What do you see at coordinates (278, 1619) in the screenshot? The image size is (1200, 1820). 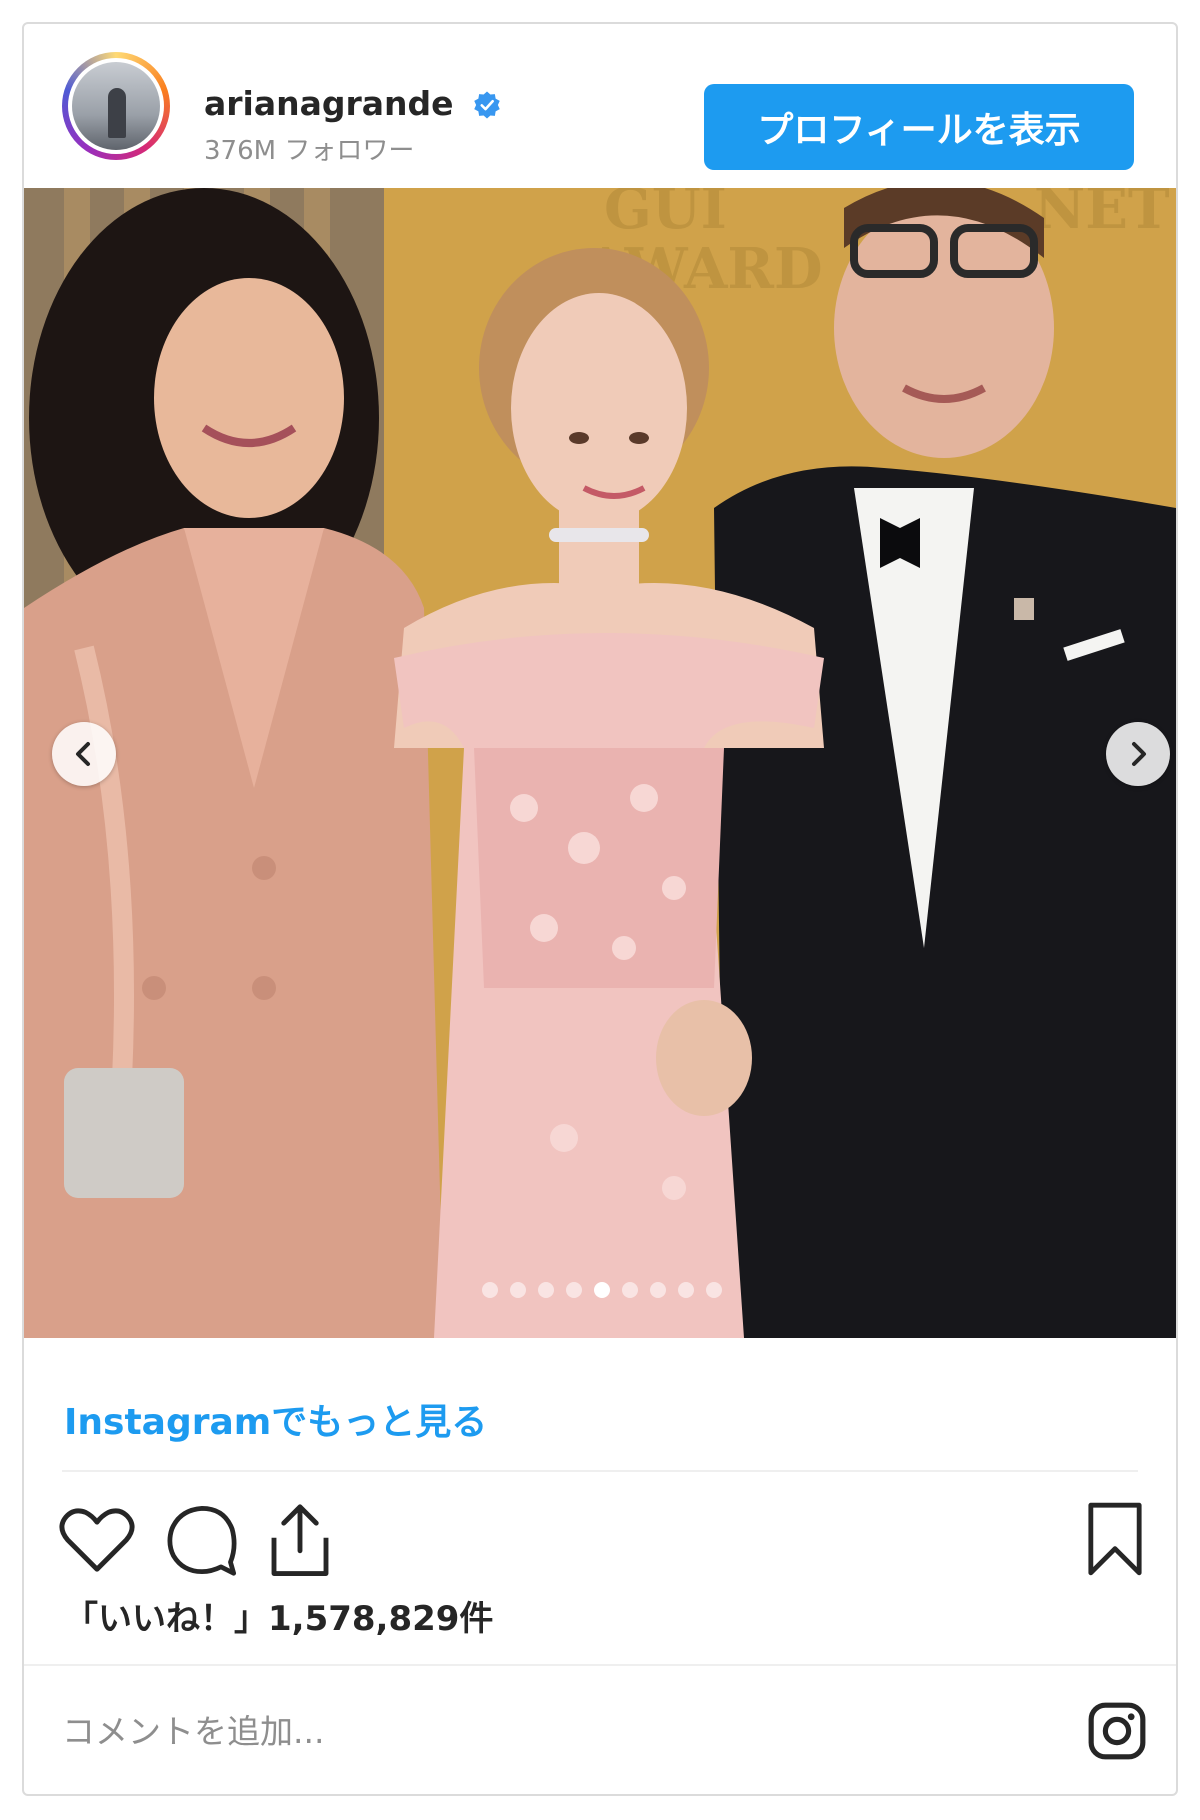 I see `like-count: 「いいね！」1,578,829件` at bounding box center [278, 1619].